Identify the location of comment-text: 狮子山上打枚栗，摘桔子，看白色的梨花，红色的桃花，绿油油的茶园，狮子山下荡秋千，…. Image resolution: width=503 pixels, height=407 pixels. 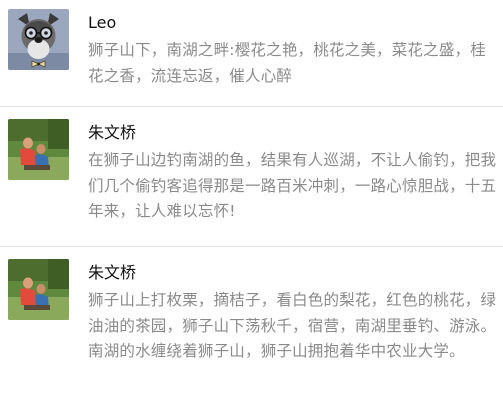
(292, 325).